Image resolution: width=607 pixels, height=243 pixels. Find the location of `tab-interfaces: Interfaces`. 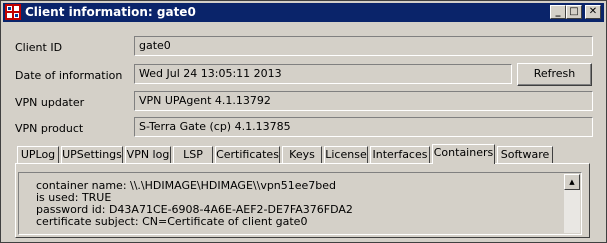

tab-interfaces: Interfaces is located at coordinates (400, 154).